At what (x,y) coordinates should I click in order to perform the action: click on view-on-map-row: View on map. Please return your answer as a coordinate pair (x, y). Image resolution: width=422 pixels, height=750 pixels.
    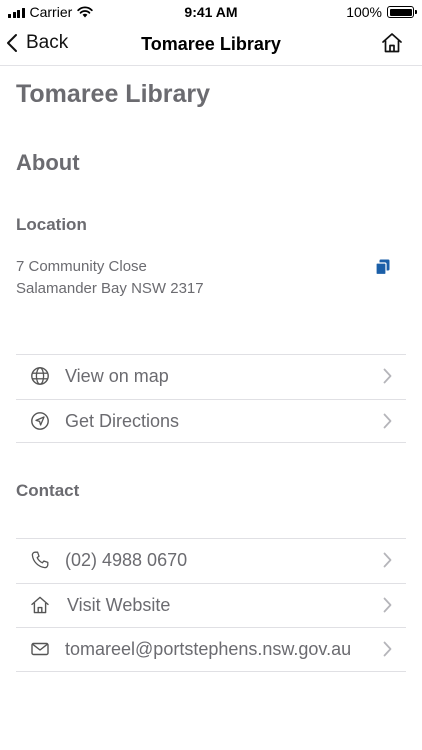
    Looking at the image, I should click on (211, 376).